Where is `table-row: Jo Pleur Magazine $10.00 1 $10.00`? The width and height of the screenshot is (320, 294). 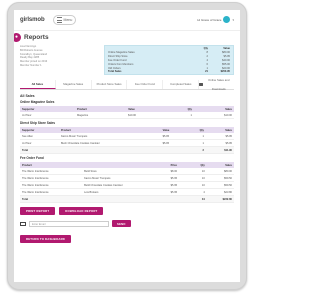 table-row: Jo Pleur Magazine $10.00 1 $10.00 is located at coordinates (127, 115).